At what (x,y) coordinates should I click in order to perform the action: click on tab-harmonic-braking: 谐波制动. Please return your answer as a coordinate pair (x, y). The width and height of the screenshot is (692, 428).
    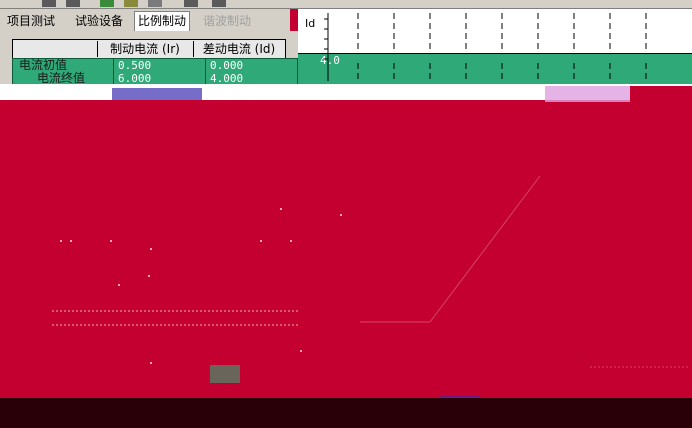
    Looking at the image, I should click on (227, 21).